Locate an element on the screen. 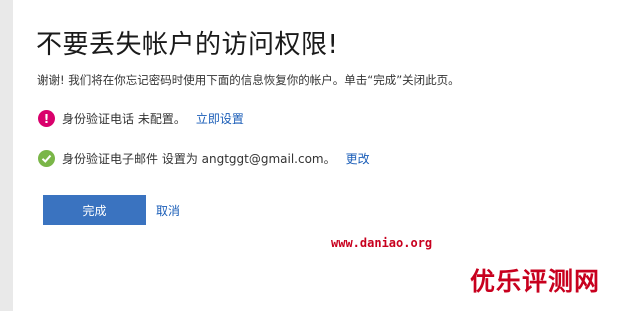 This screenshot has width=629, height=311. phone-status-text: 身份验证电话 未配置。 is located at coordinates (124, 118).